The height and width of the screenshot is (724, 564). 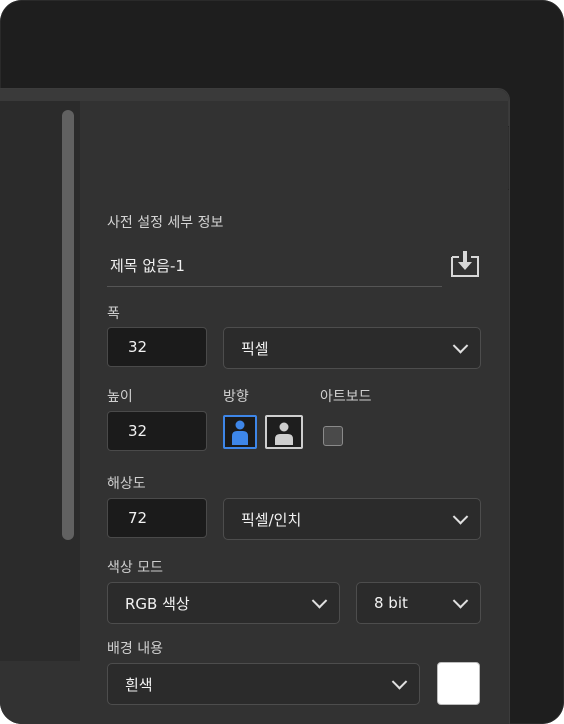 I want to click on section-title: 사전 설정 세부 정보, so click(x=165, y=223).